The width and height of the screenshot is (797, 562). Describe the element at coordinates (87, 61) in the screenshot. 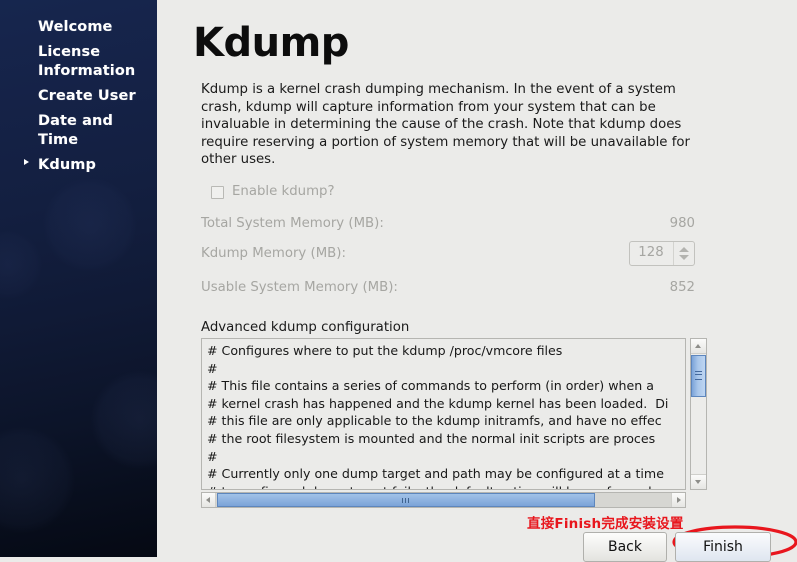

I see `sidebar-item-label: License Information` at that location.